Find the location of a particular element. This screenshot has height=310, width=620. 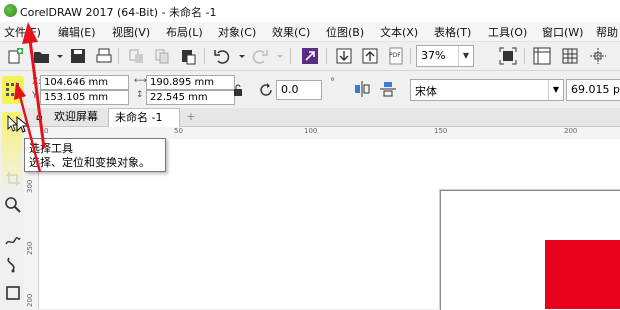

ruler-tick: 0 is located at coordinates (46, 131).